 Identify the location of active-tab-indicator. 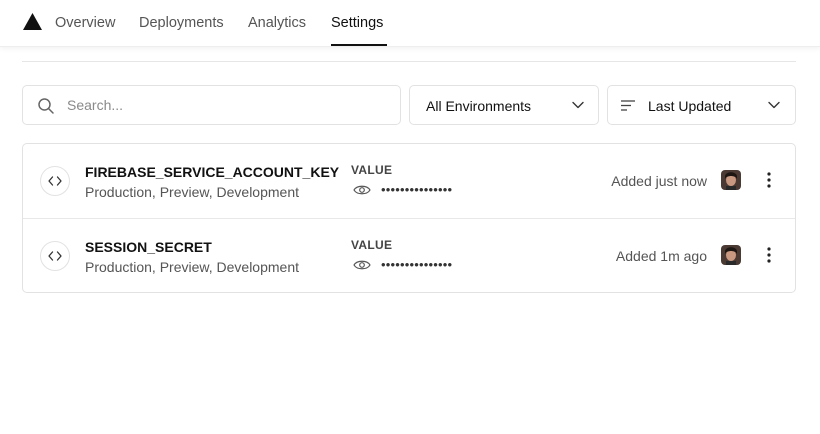
(359, 45).